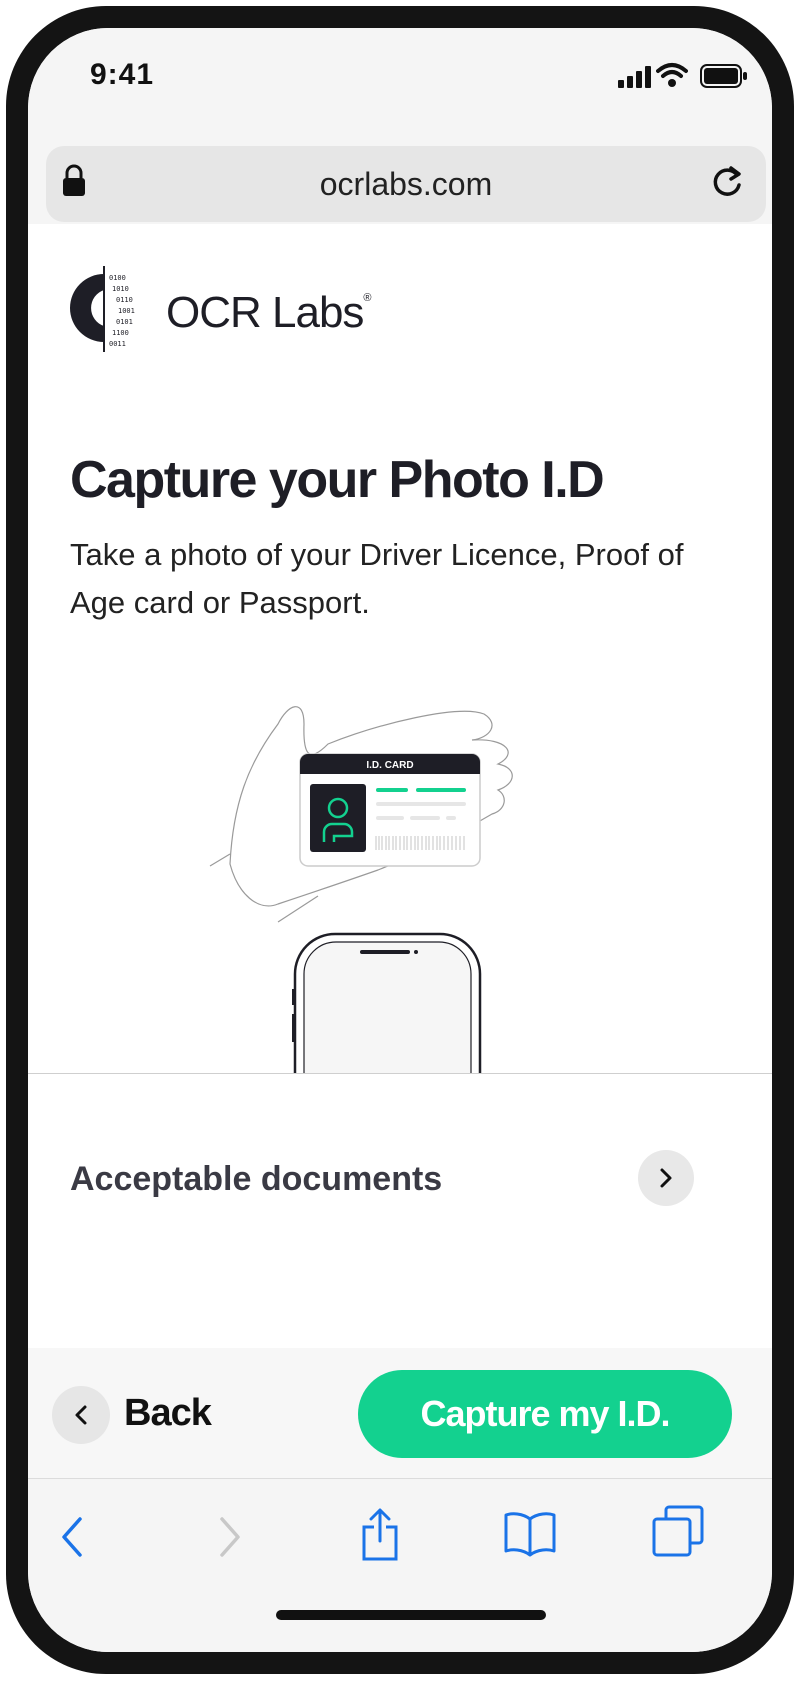 Image resolution: width=800 pixels, height=1681 pixels. What do you see at coordinates (545, 1414) in the screenshot?
I see `capture-id-button: Capture my I.D.` at bounding box center [545, 1414].